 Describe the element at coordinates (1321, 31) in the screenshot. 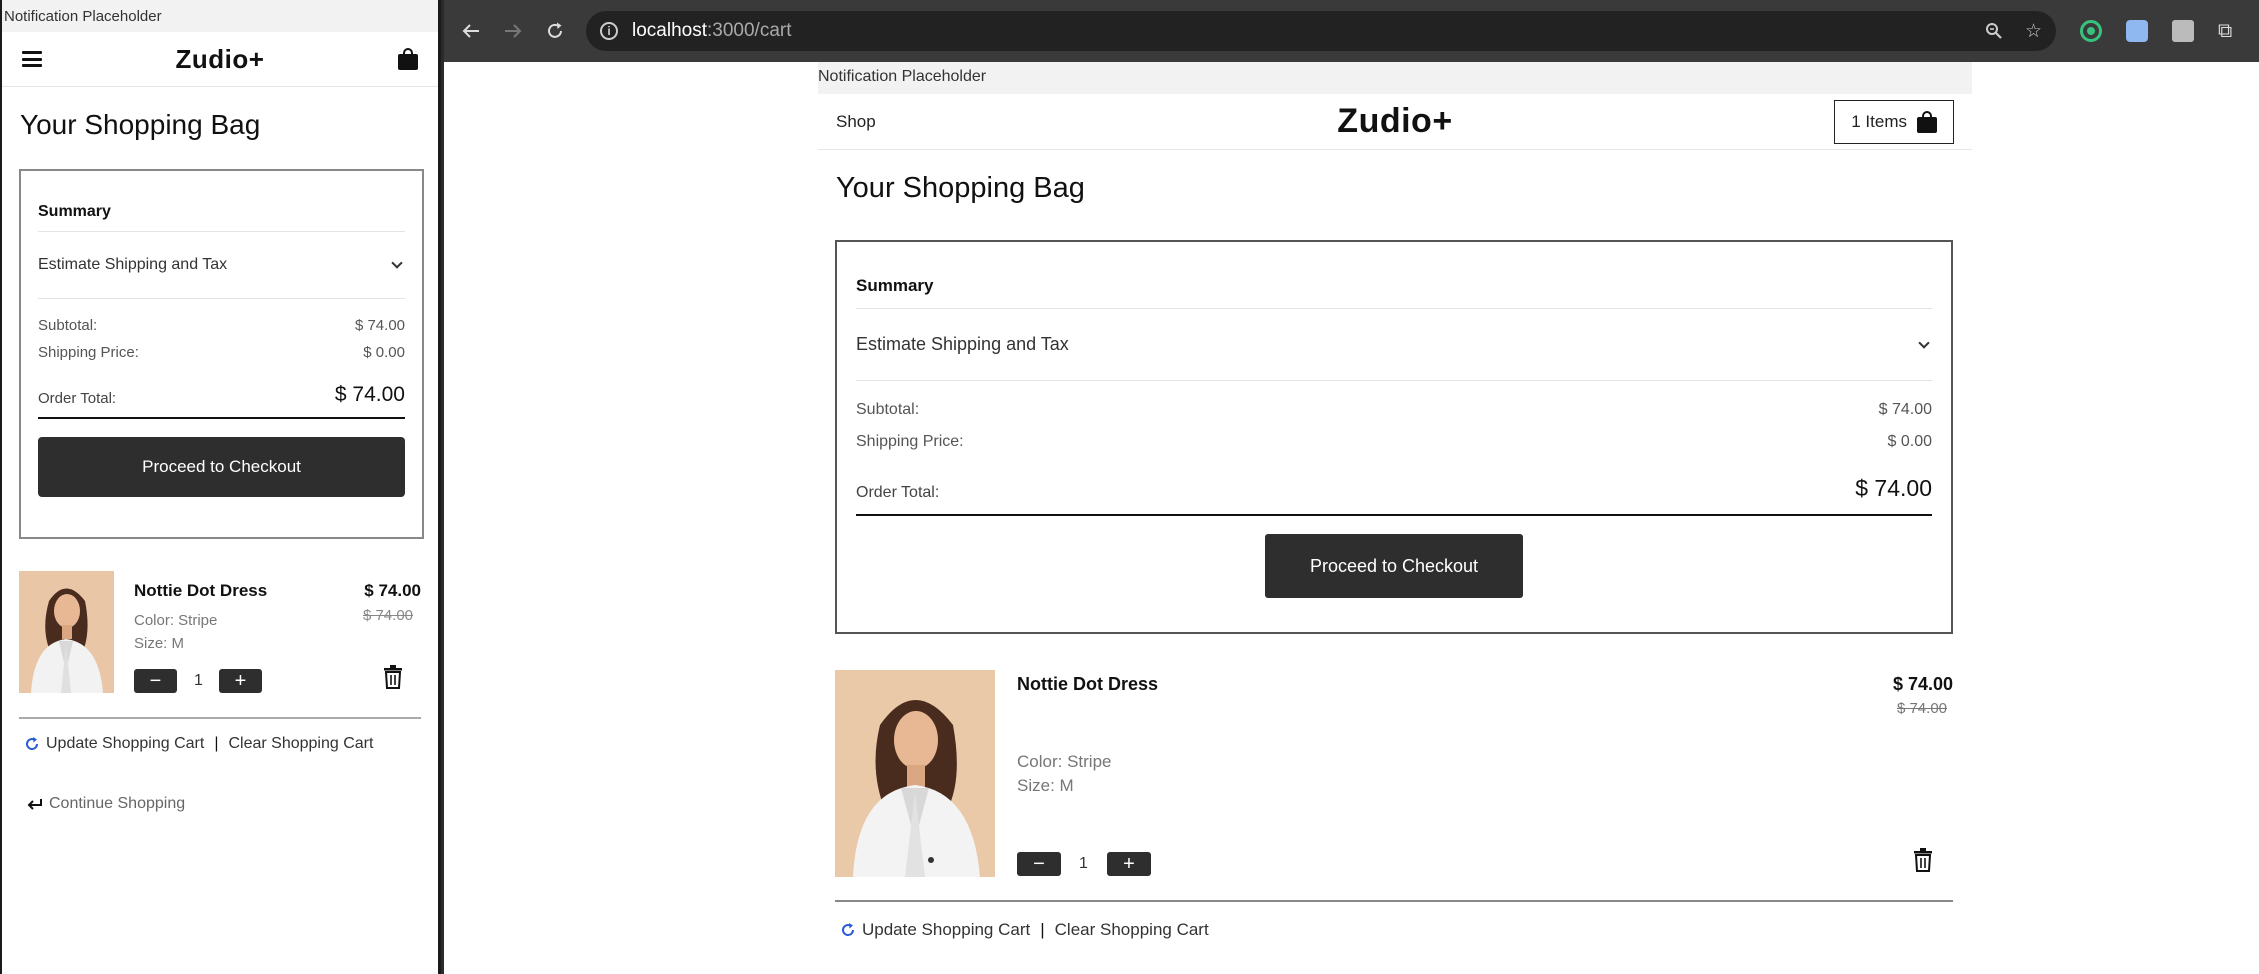

I see `address-bar: i localhost:3000/cart ☆` at that location.